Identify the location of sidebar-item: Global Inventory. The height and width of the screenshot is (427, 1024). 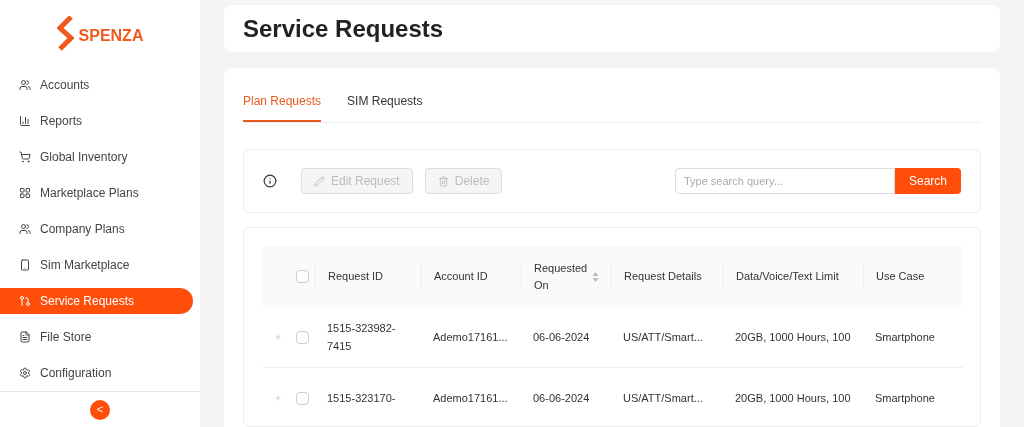
(96, 157).